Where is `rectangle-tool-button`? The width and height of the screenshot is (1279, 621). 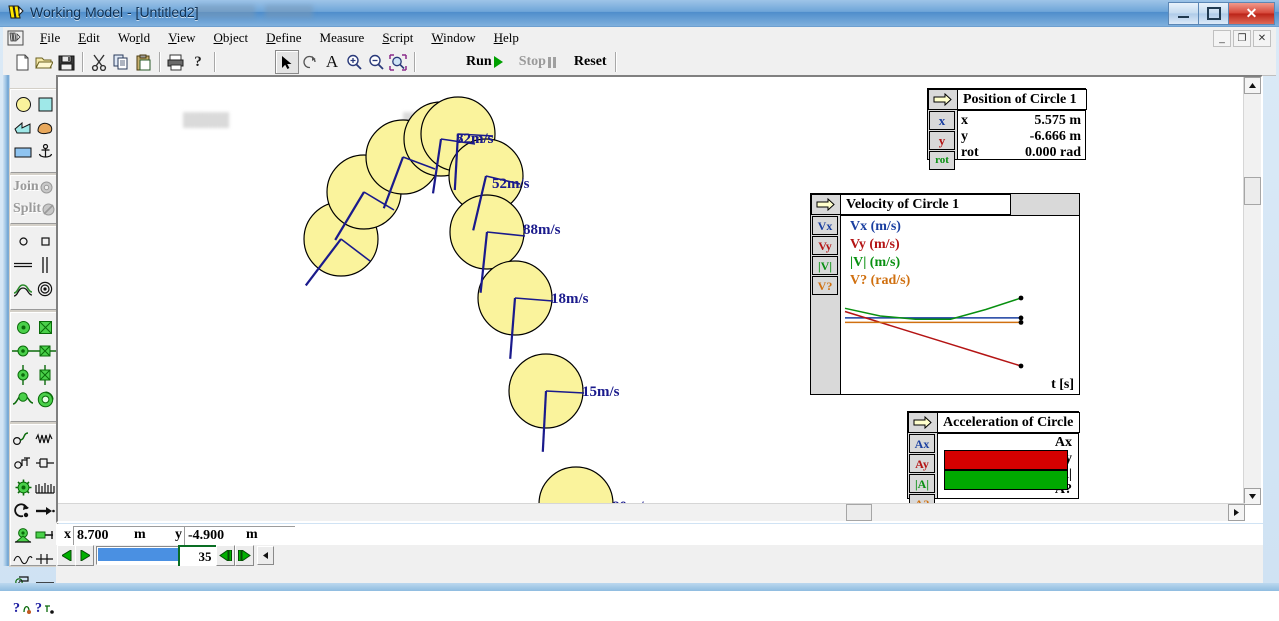
rectangle-tool-button is located at coordinates (23, 152).